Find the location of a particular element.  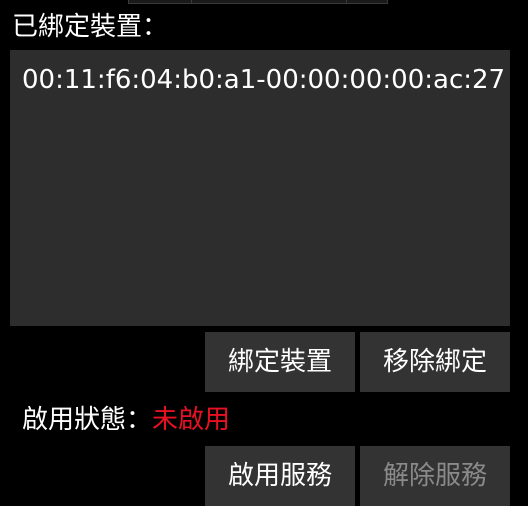

enable-status-value: 未啟用 is located at coordinates (191, 420).